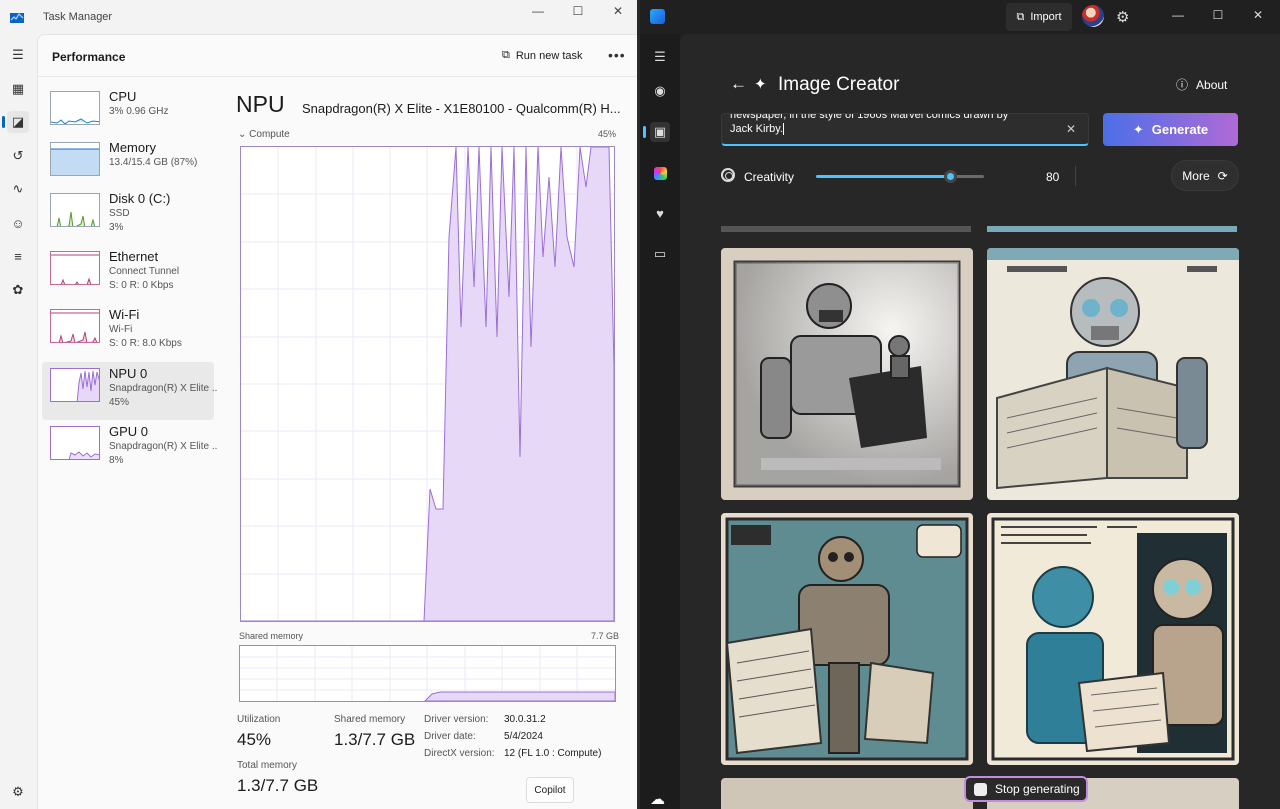 The height and width of the screenshot is (809, 1280). Describe the element at coordinates (1180, 129) in the screenshot. I see `generate-label: Generate` at that location.